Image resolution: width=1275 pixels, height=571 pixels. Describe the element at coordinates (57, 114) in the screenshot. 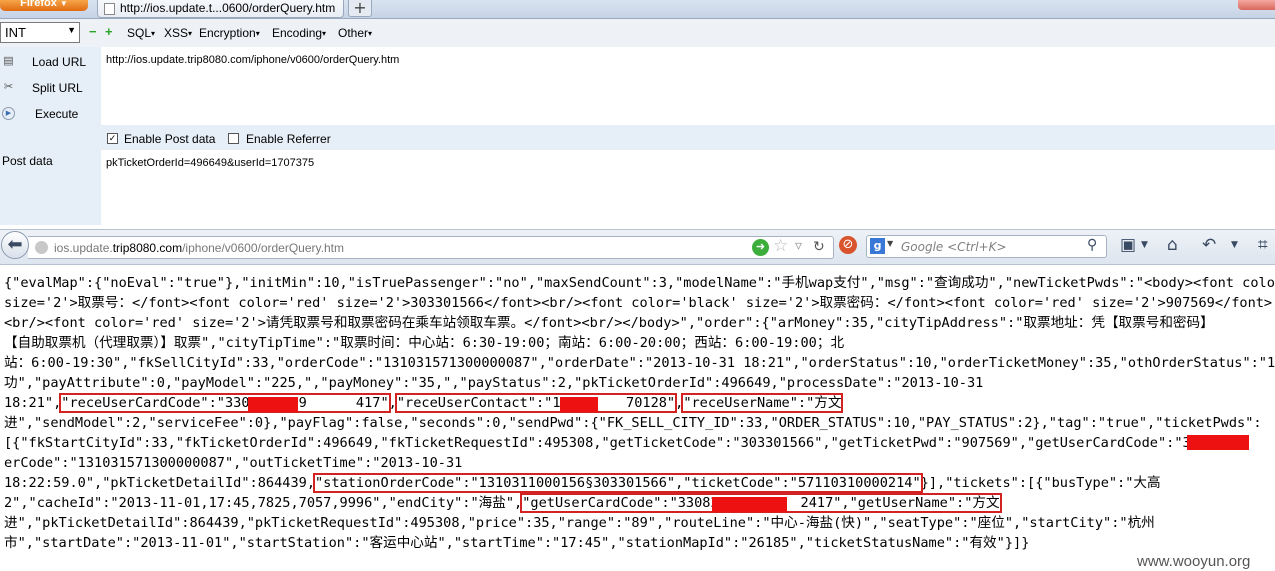

I see `execute-label: Execute` at that location.